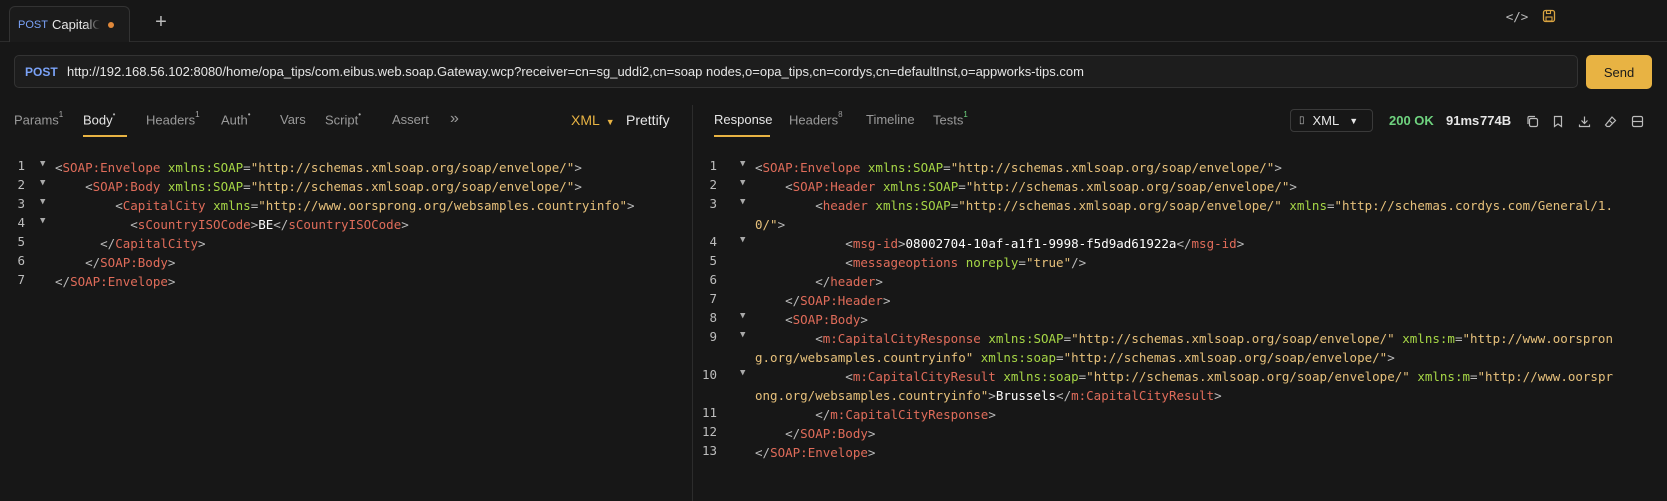  I want to click on code-line: </m:CapitalCityResponse>, so click(875, 414).